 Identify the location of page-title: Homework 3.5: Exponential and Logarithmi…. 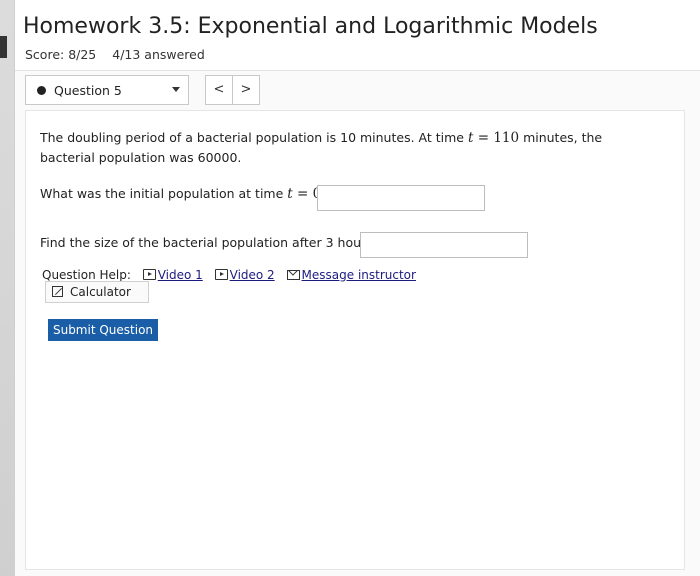
(310, 26).